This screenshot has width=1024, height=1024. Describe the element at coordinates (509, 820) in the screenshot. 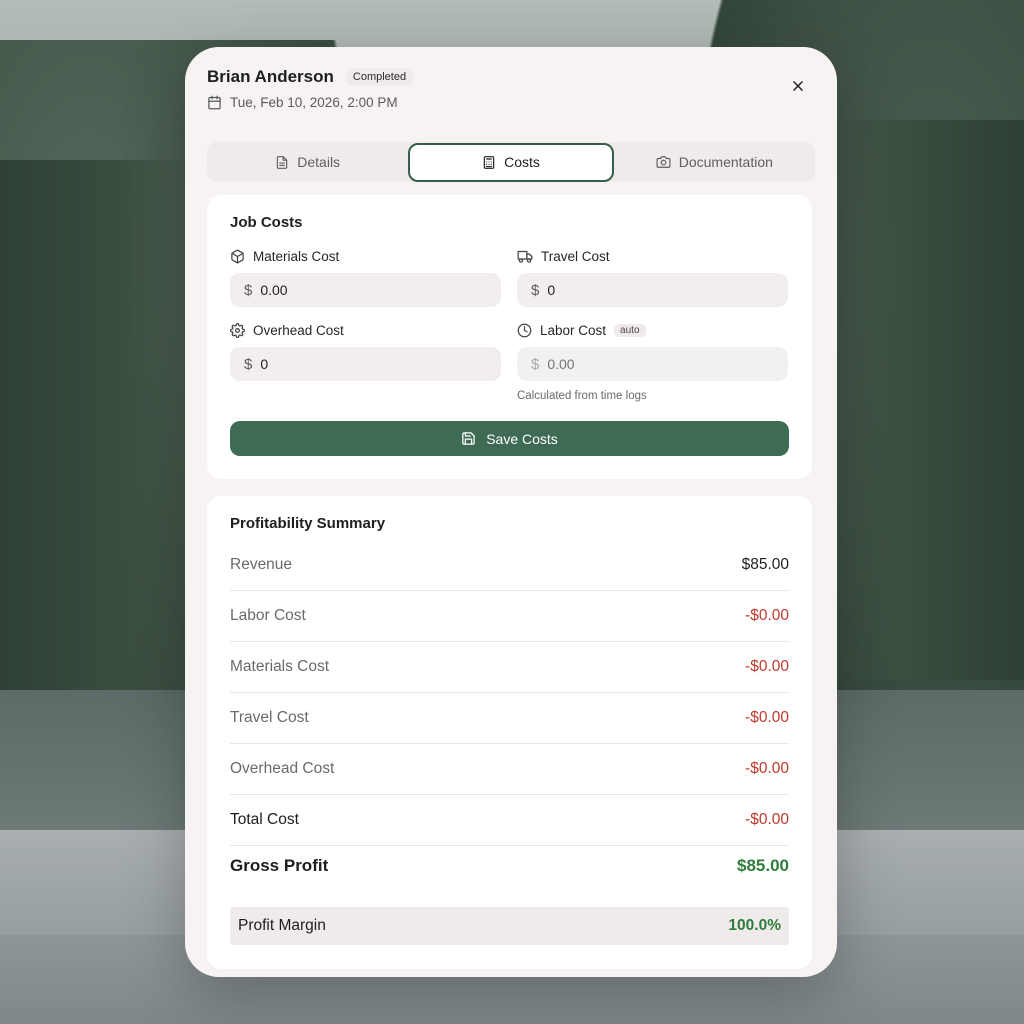

I see `summary-row-total-cost: Total Cost -$0.00` at that location.